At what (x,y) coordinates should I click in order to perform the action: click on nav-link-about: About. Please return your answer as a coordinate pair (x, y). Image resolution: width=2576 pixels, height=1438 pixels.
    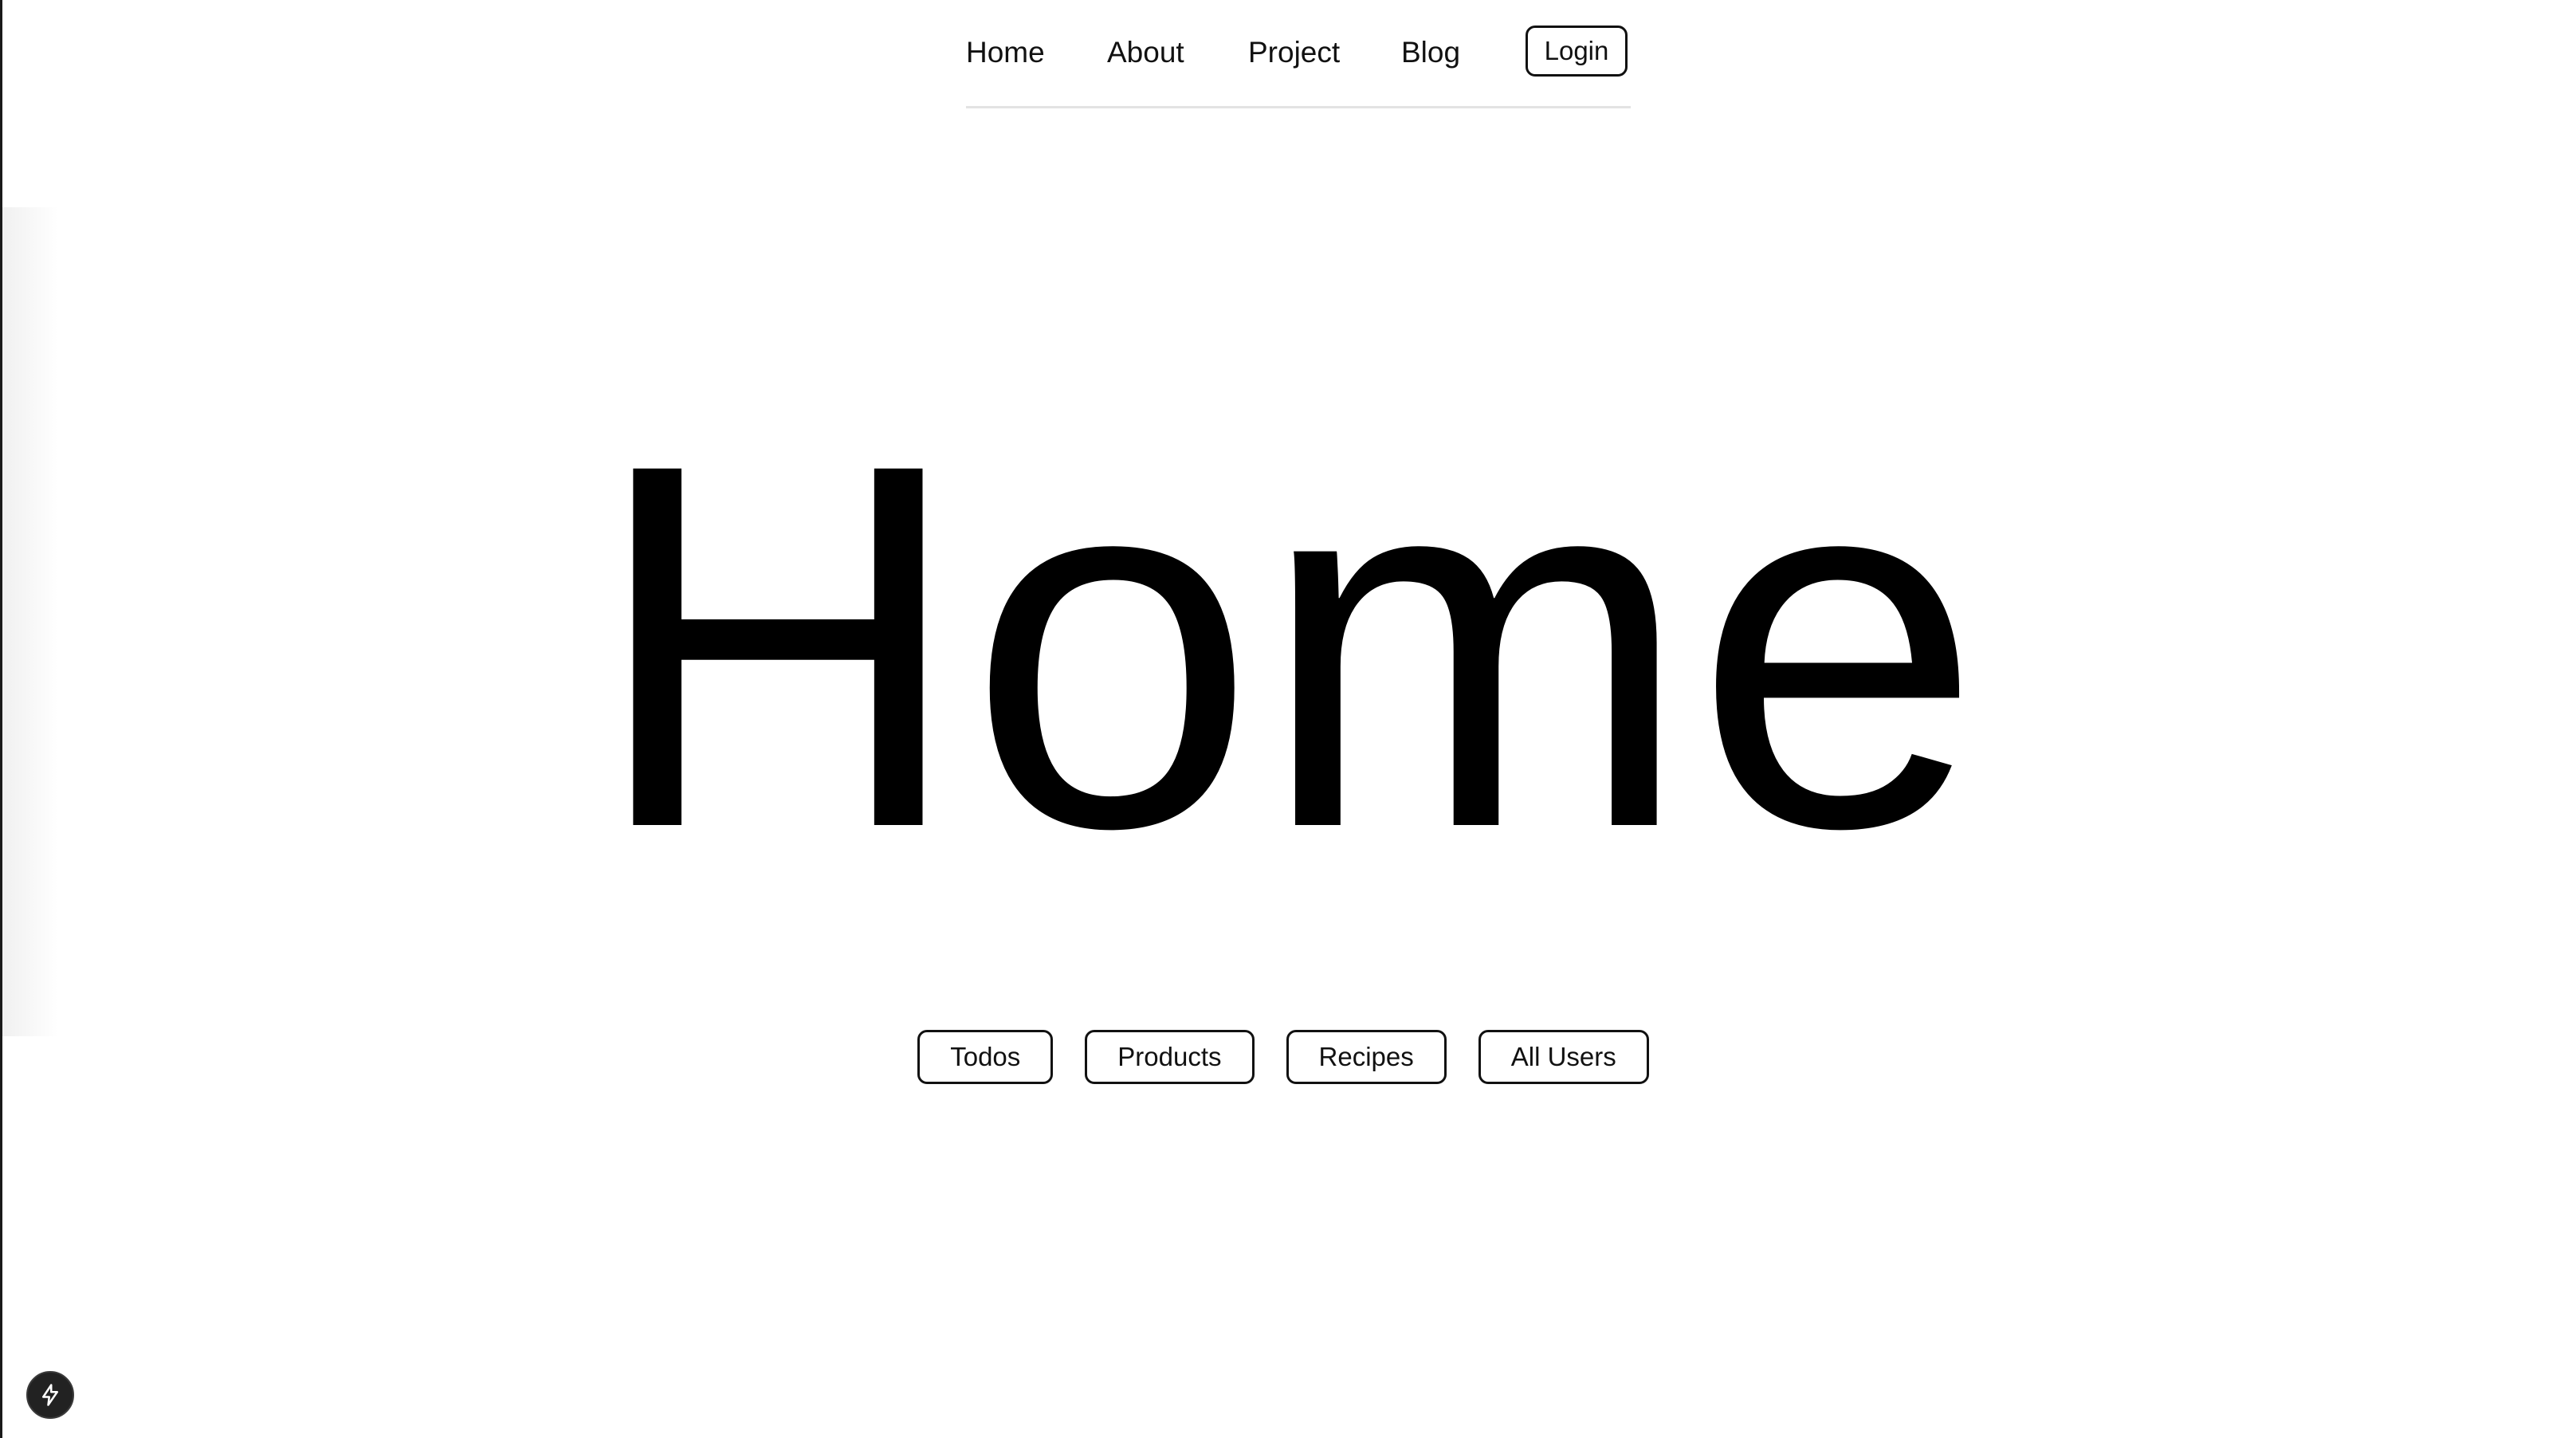
    Looking at the image, I should click on (1145, 52).